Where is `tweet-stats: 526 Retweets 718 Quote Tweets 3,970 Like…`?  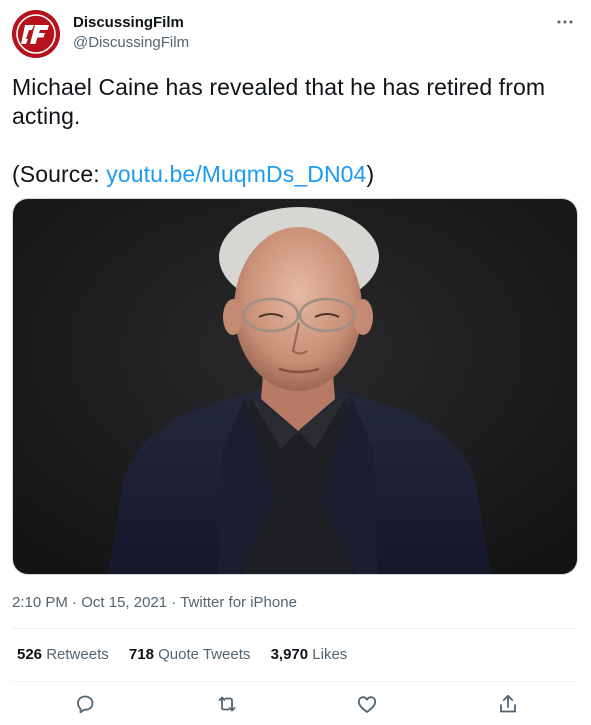 tweet-stats: 526 Retweets 718 Quote Tweets 3,970 Like… is located at coordinates (190, 655).